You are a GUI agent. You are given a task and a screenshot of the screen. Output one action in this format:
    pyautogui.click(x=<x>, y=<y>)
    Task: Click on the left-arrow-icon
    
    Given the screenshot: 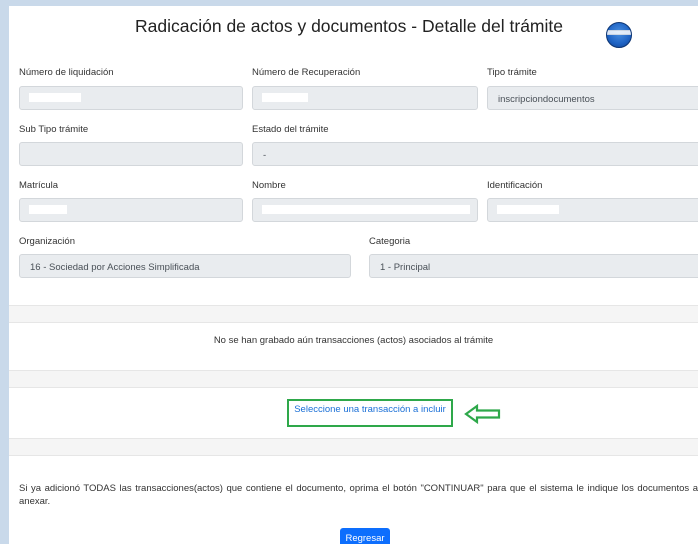 What is the action you would take?
    pyautogui.click(x=482, y=414)
    